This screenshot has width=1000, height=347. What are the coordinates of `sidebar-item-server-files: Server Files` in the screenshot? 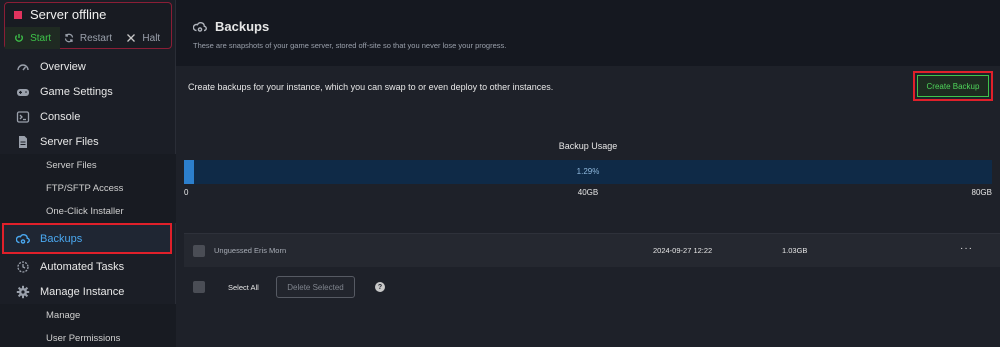 It's located at (88, 141).